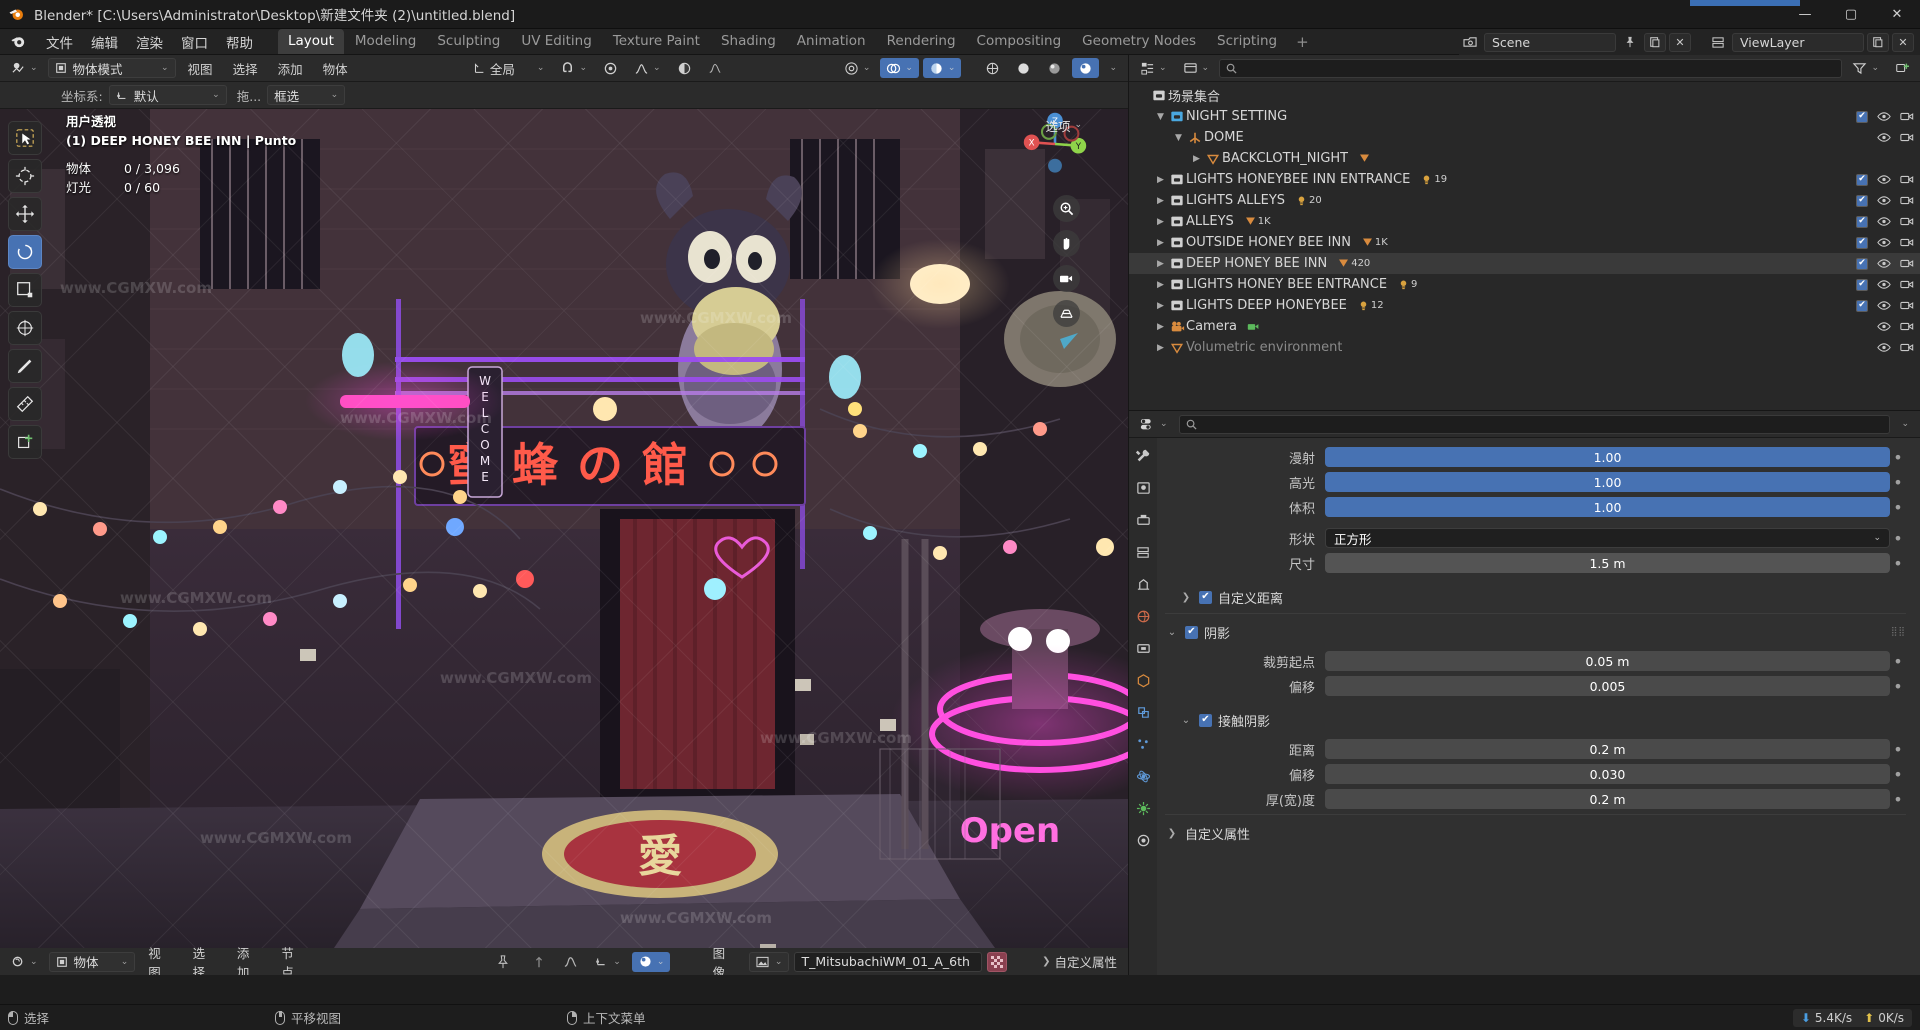 The image size is (1920, 1030). What do you see at coordinates (715, 68) in the screenshot?
I see `falloff-curve-icon` at bounding box center [715, 68].